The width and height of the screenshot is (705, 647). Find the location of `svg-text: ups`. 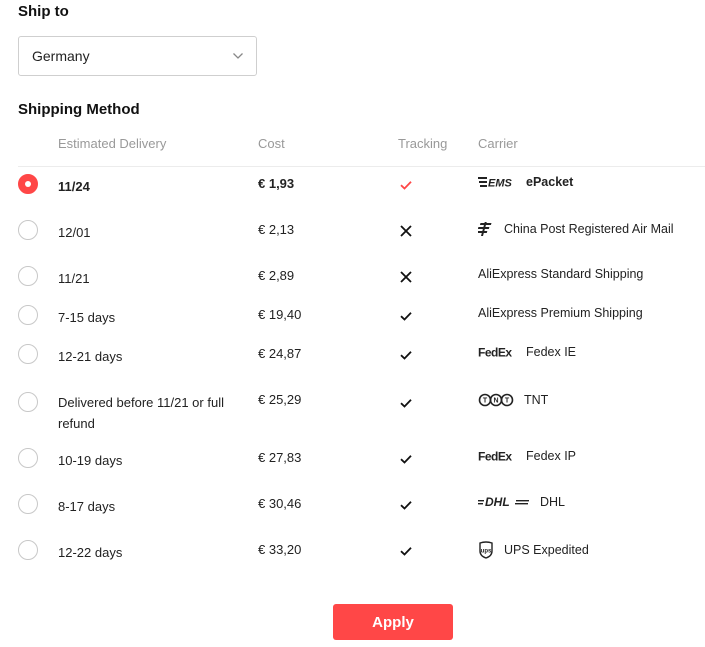

svg-text: ups is located at coordinates (486, 552).